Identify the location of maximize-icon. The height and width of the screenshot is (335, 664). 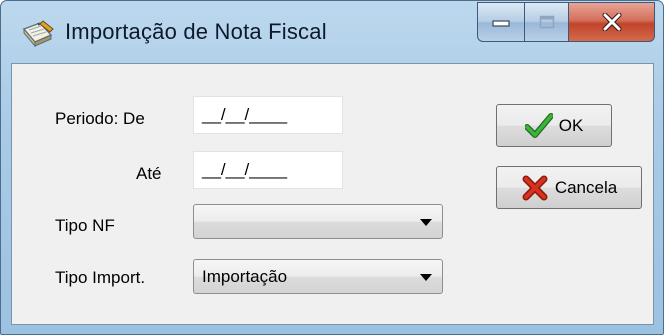
(546, 22).